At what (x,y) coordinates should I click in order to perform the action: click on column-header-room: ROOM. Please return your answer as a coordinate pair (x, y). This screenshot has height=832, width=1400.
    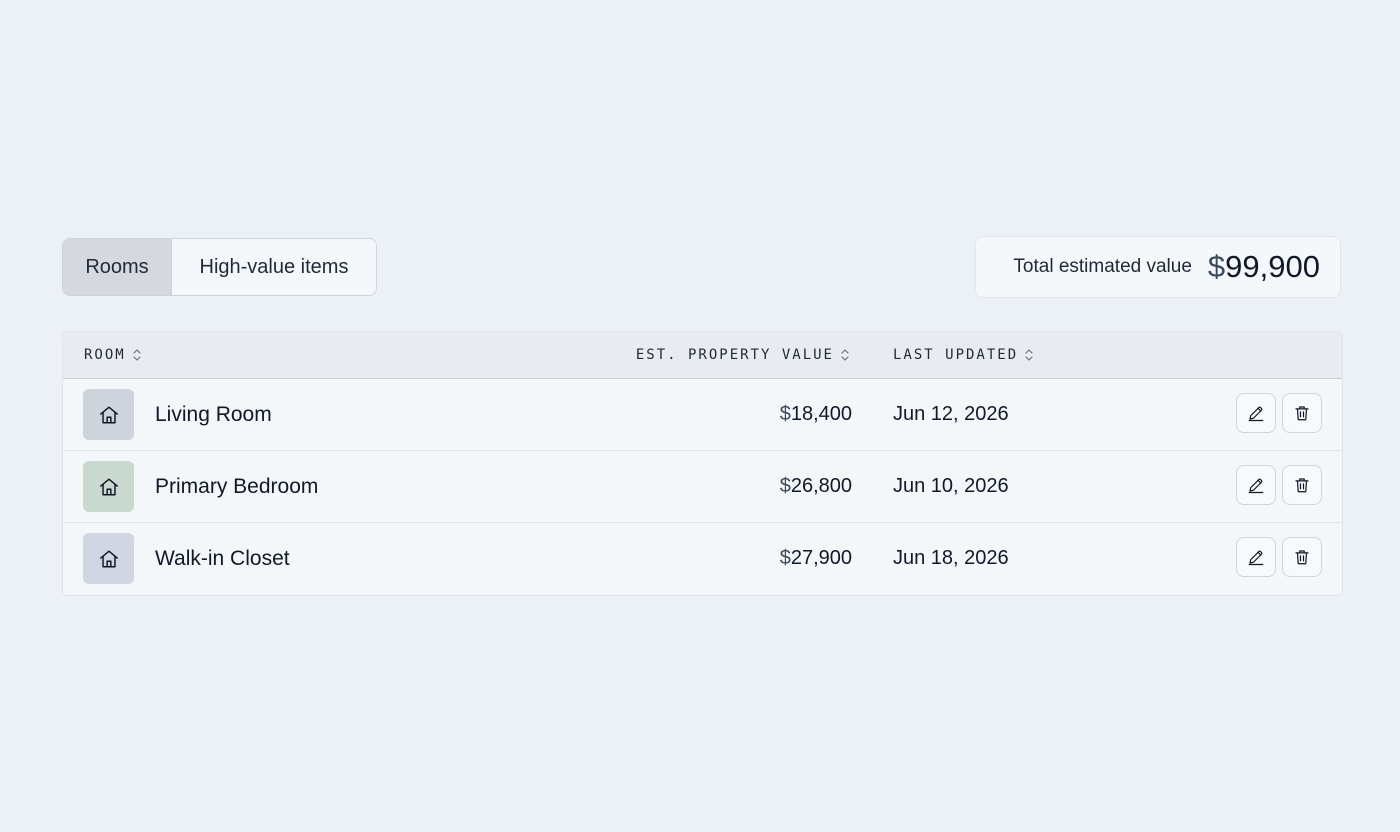
    Looking at the image, I should click on (113, 355).